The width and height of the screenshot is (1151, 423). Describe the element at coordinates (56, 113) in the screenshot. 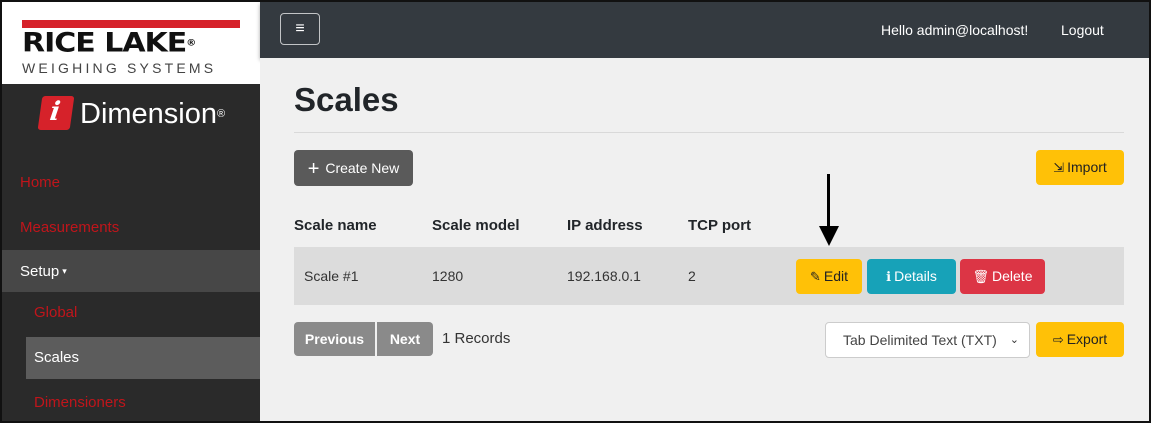

I see `product-i-icon: i` at that location.